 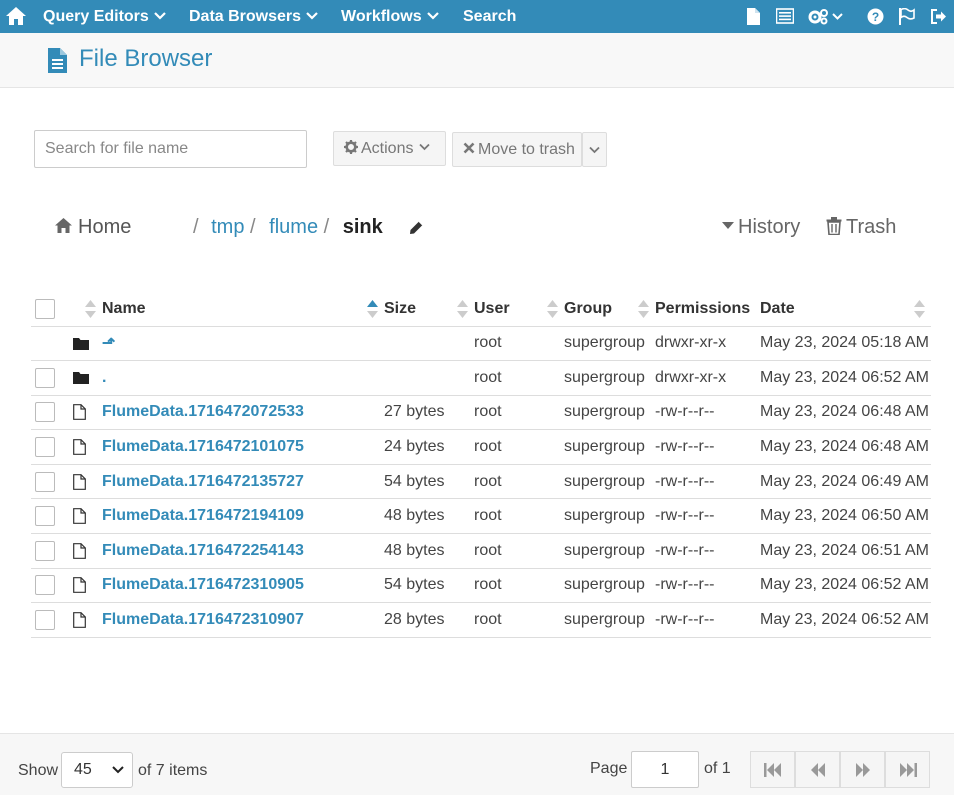 What do you see at coordinates (772, 769) in the screenshot?
I see `first-page-button` at bounding box center [772, 769].